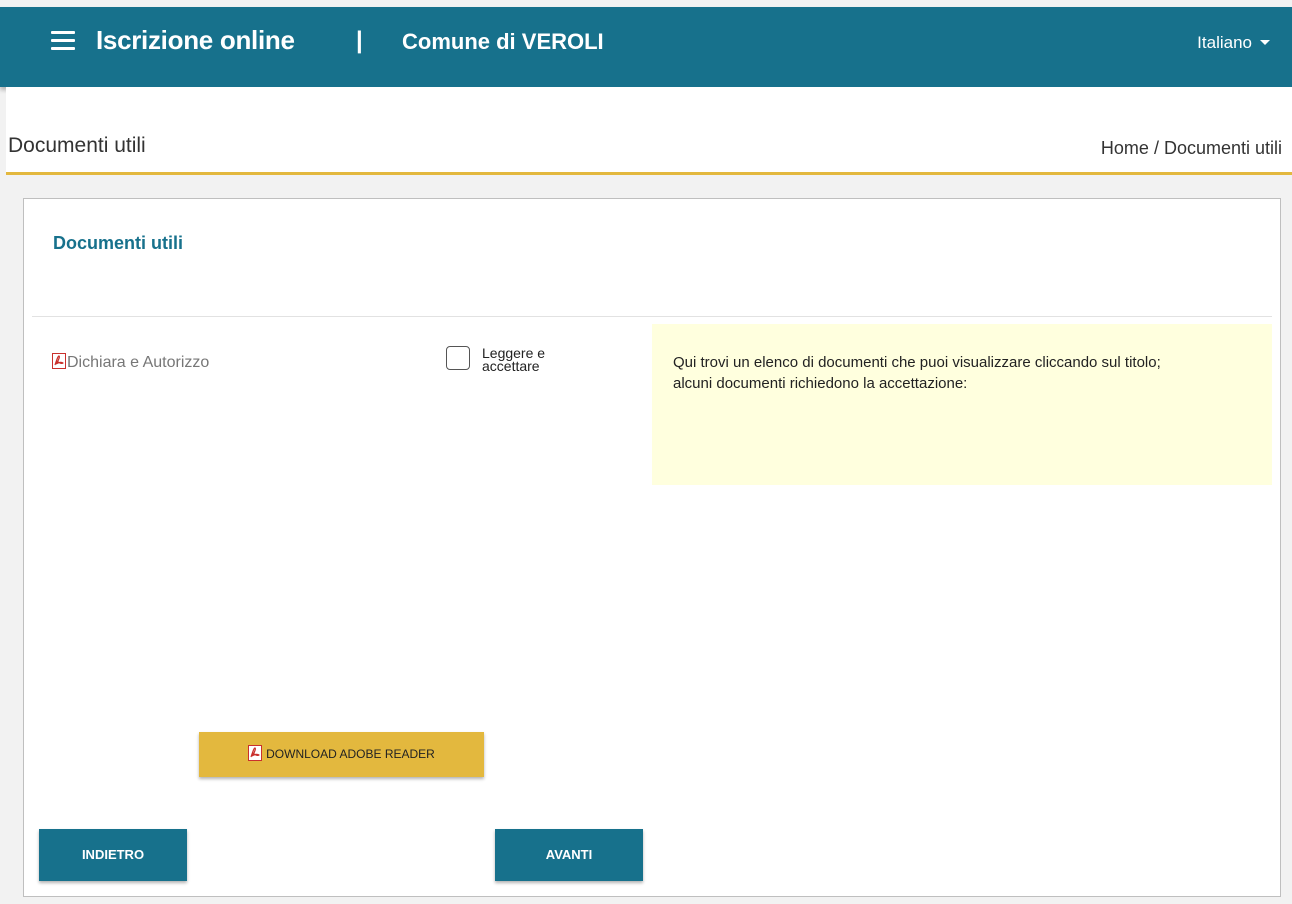  I want to click on card-title: Documenti utili, so click(118, 243).